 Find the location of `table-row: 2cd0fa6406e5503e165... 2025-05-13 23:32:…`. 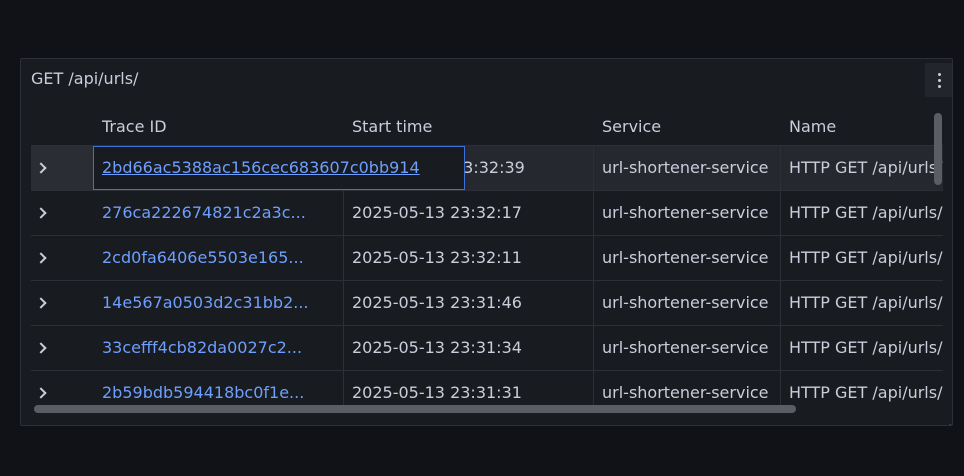

table-row: 2cd0fa6406e5503e165... 2025-05-13 23:32:… is located at coordinates (487, 257).